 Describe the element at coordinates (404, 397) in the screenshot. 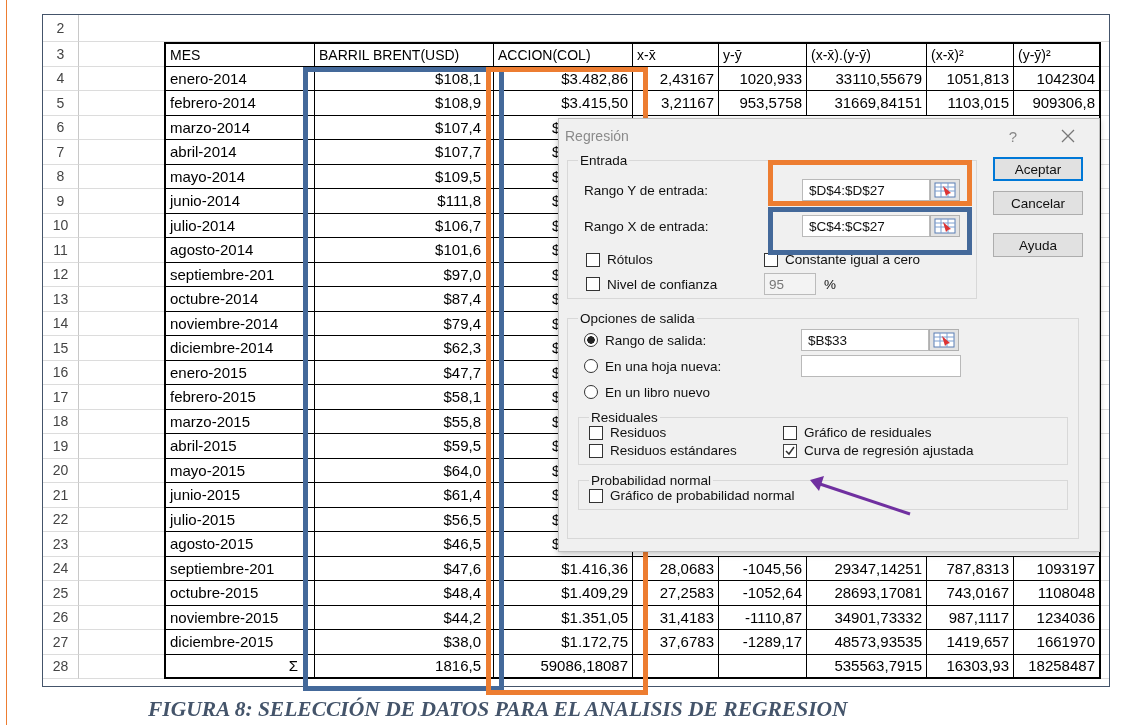

I see `table-cell: $58,1` at that location.